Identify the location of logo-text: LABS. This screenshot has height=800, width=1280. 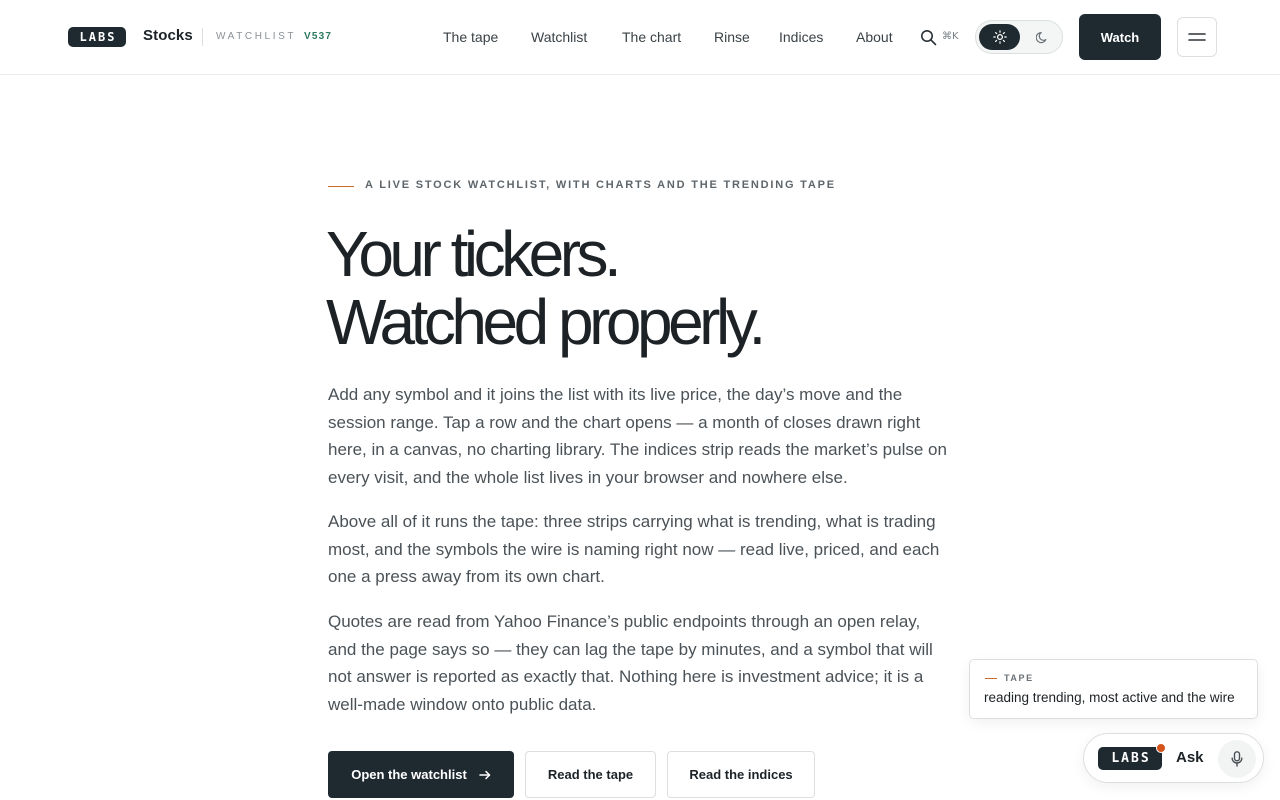
(98, 37).